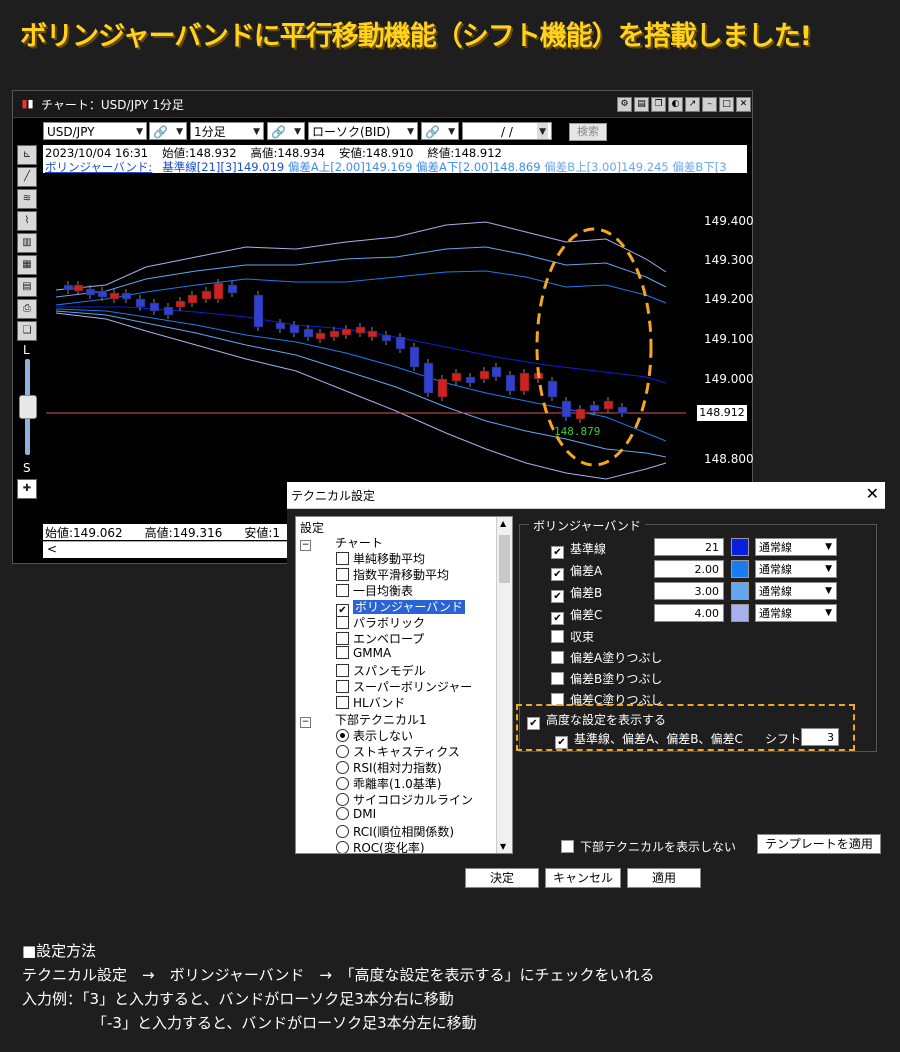 The width and height of the screenshot is (900, 1052). I want to click on zoom-slider-thumb, so click(28, 407).